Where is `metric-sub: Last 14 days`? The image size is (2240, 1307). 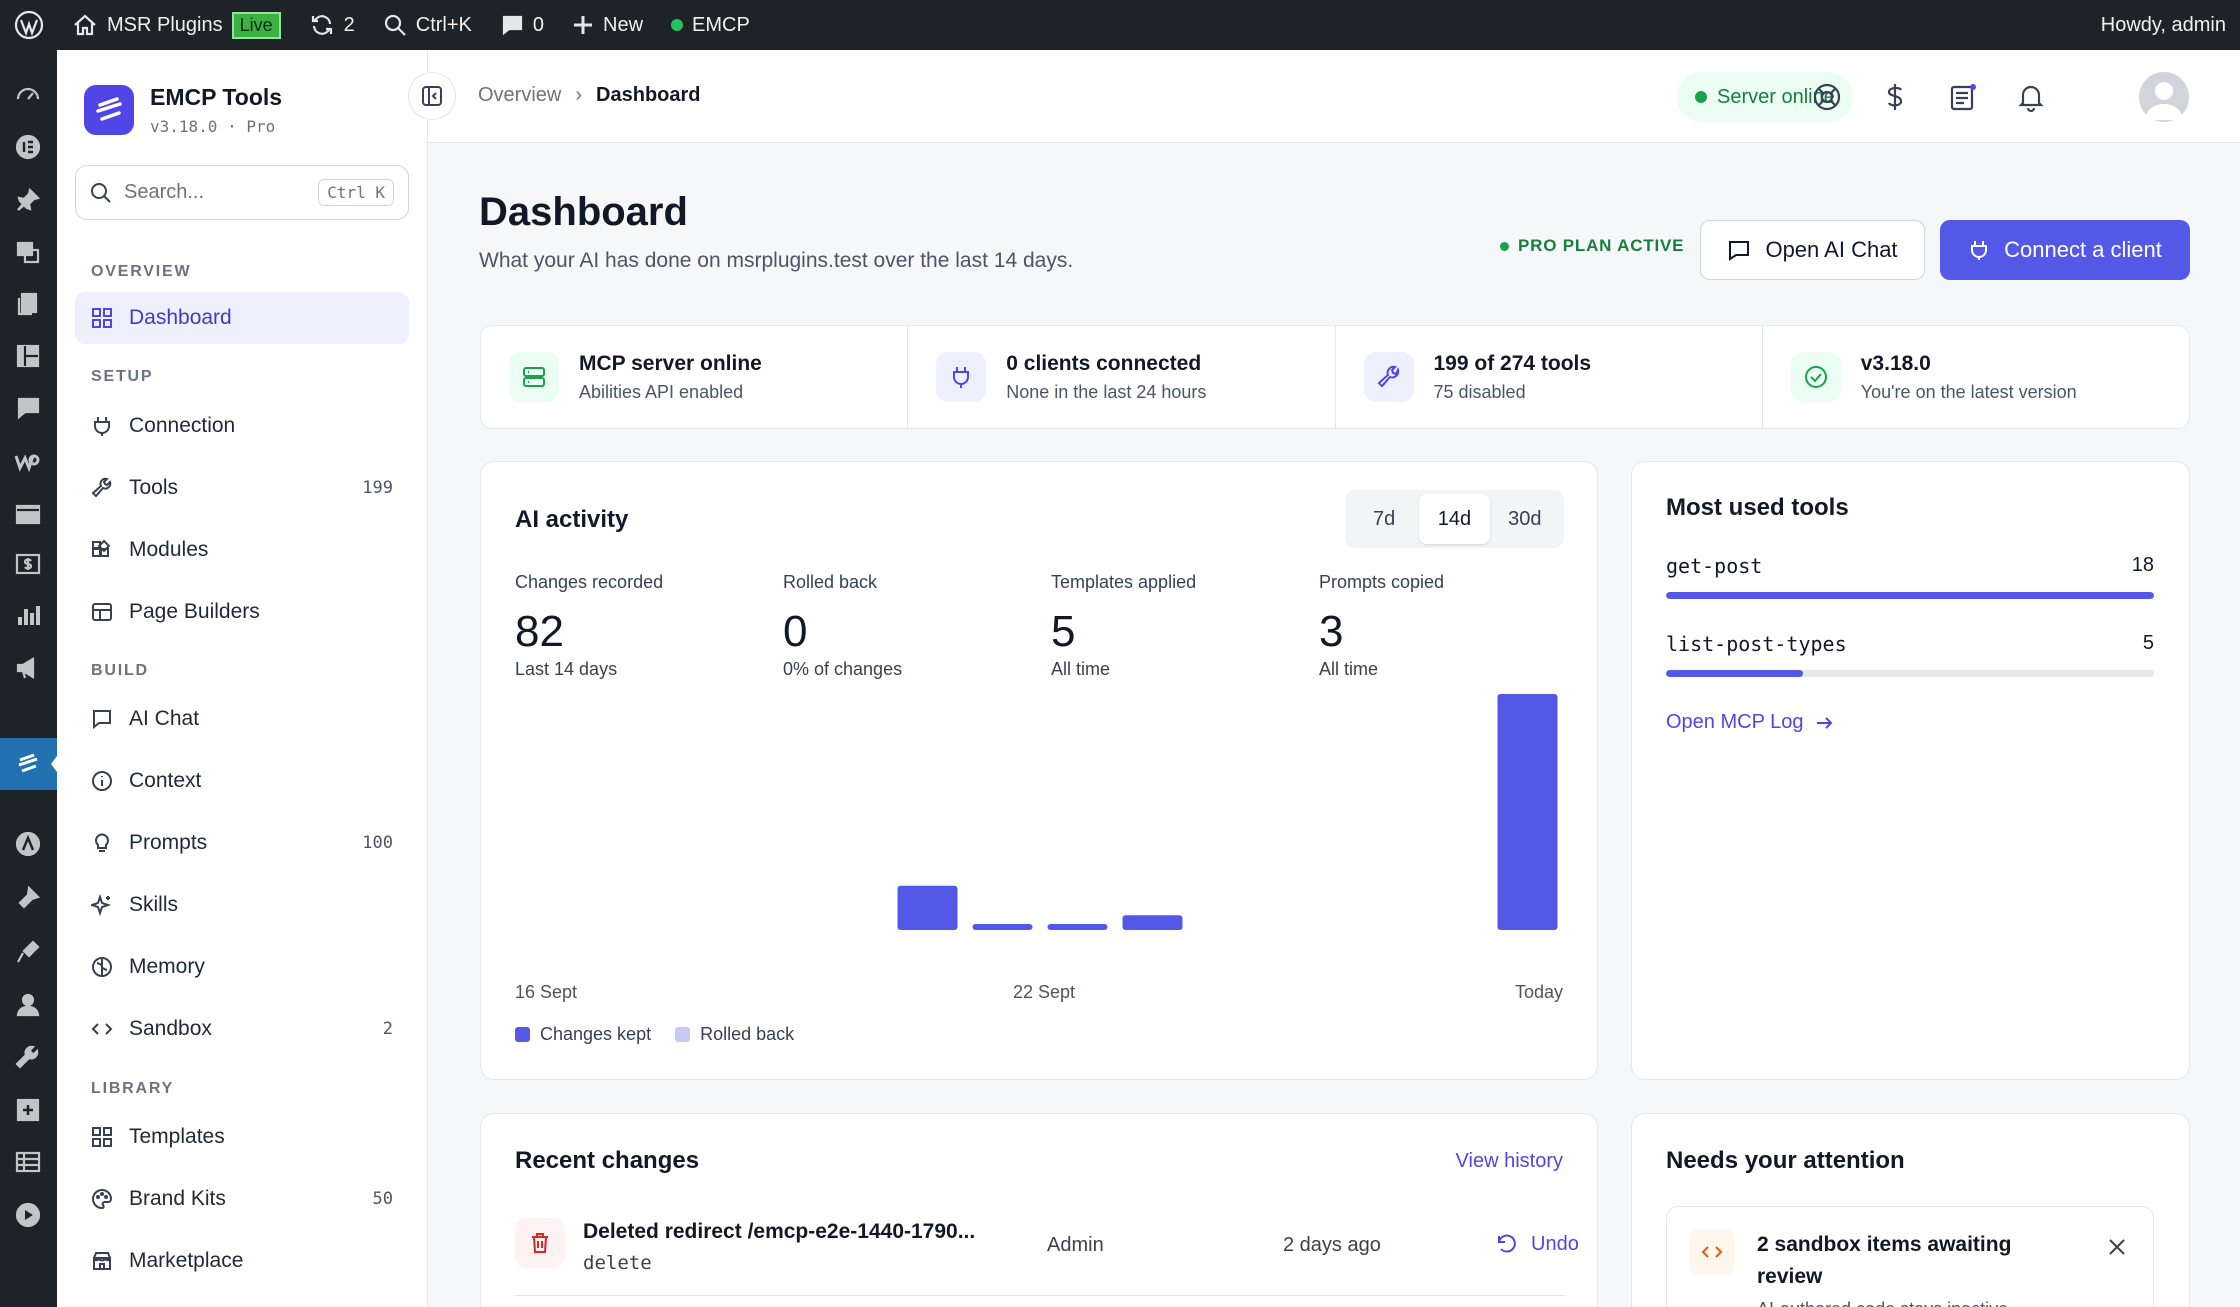 metric-sub: Last 14 days is located at coordinates (566, 669).